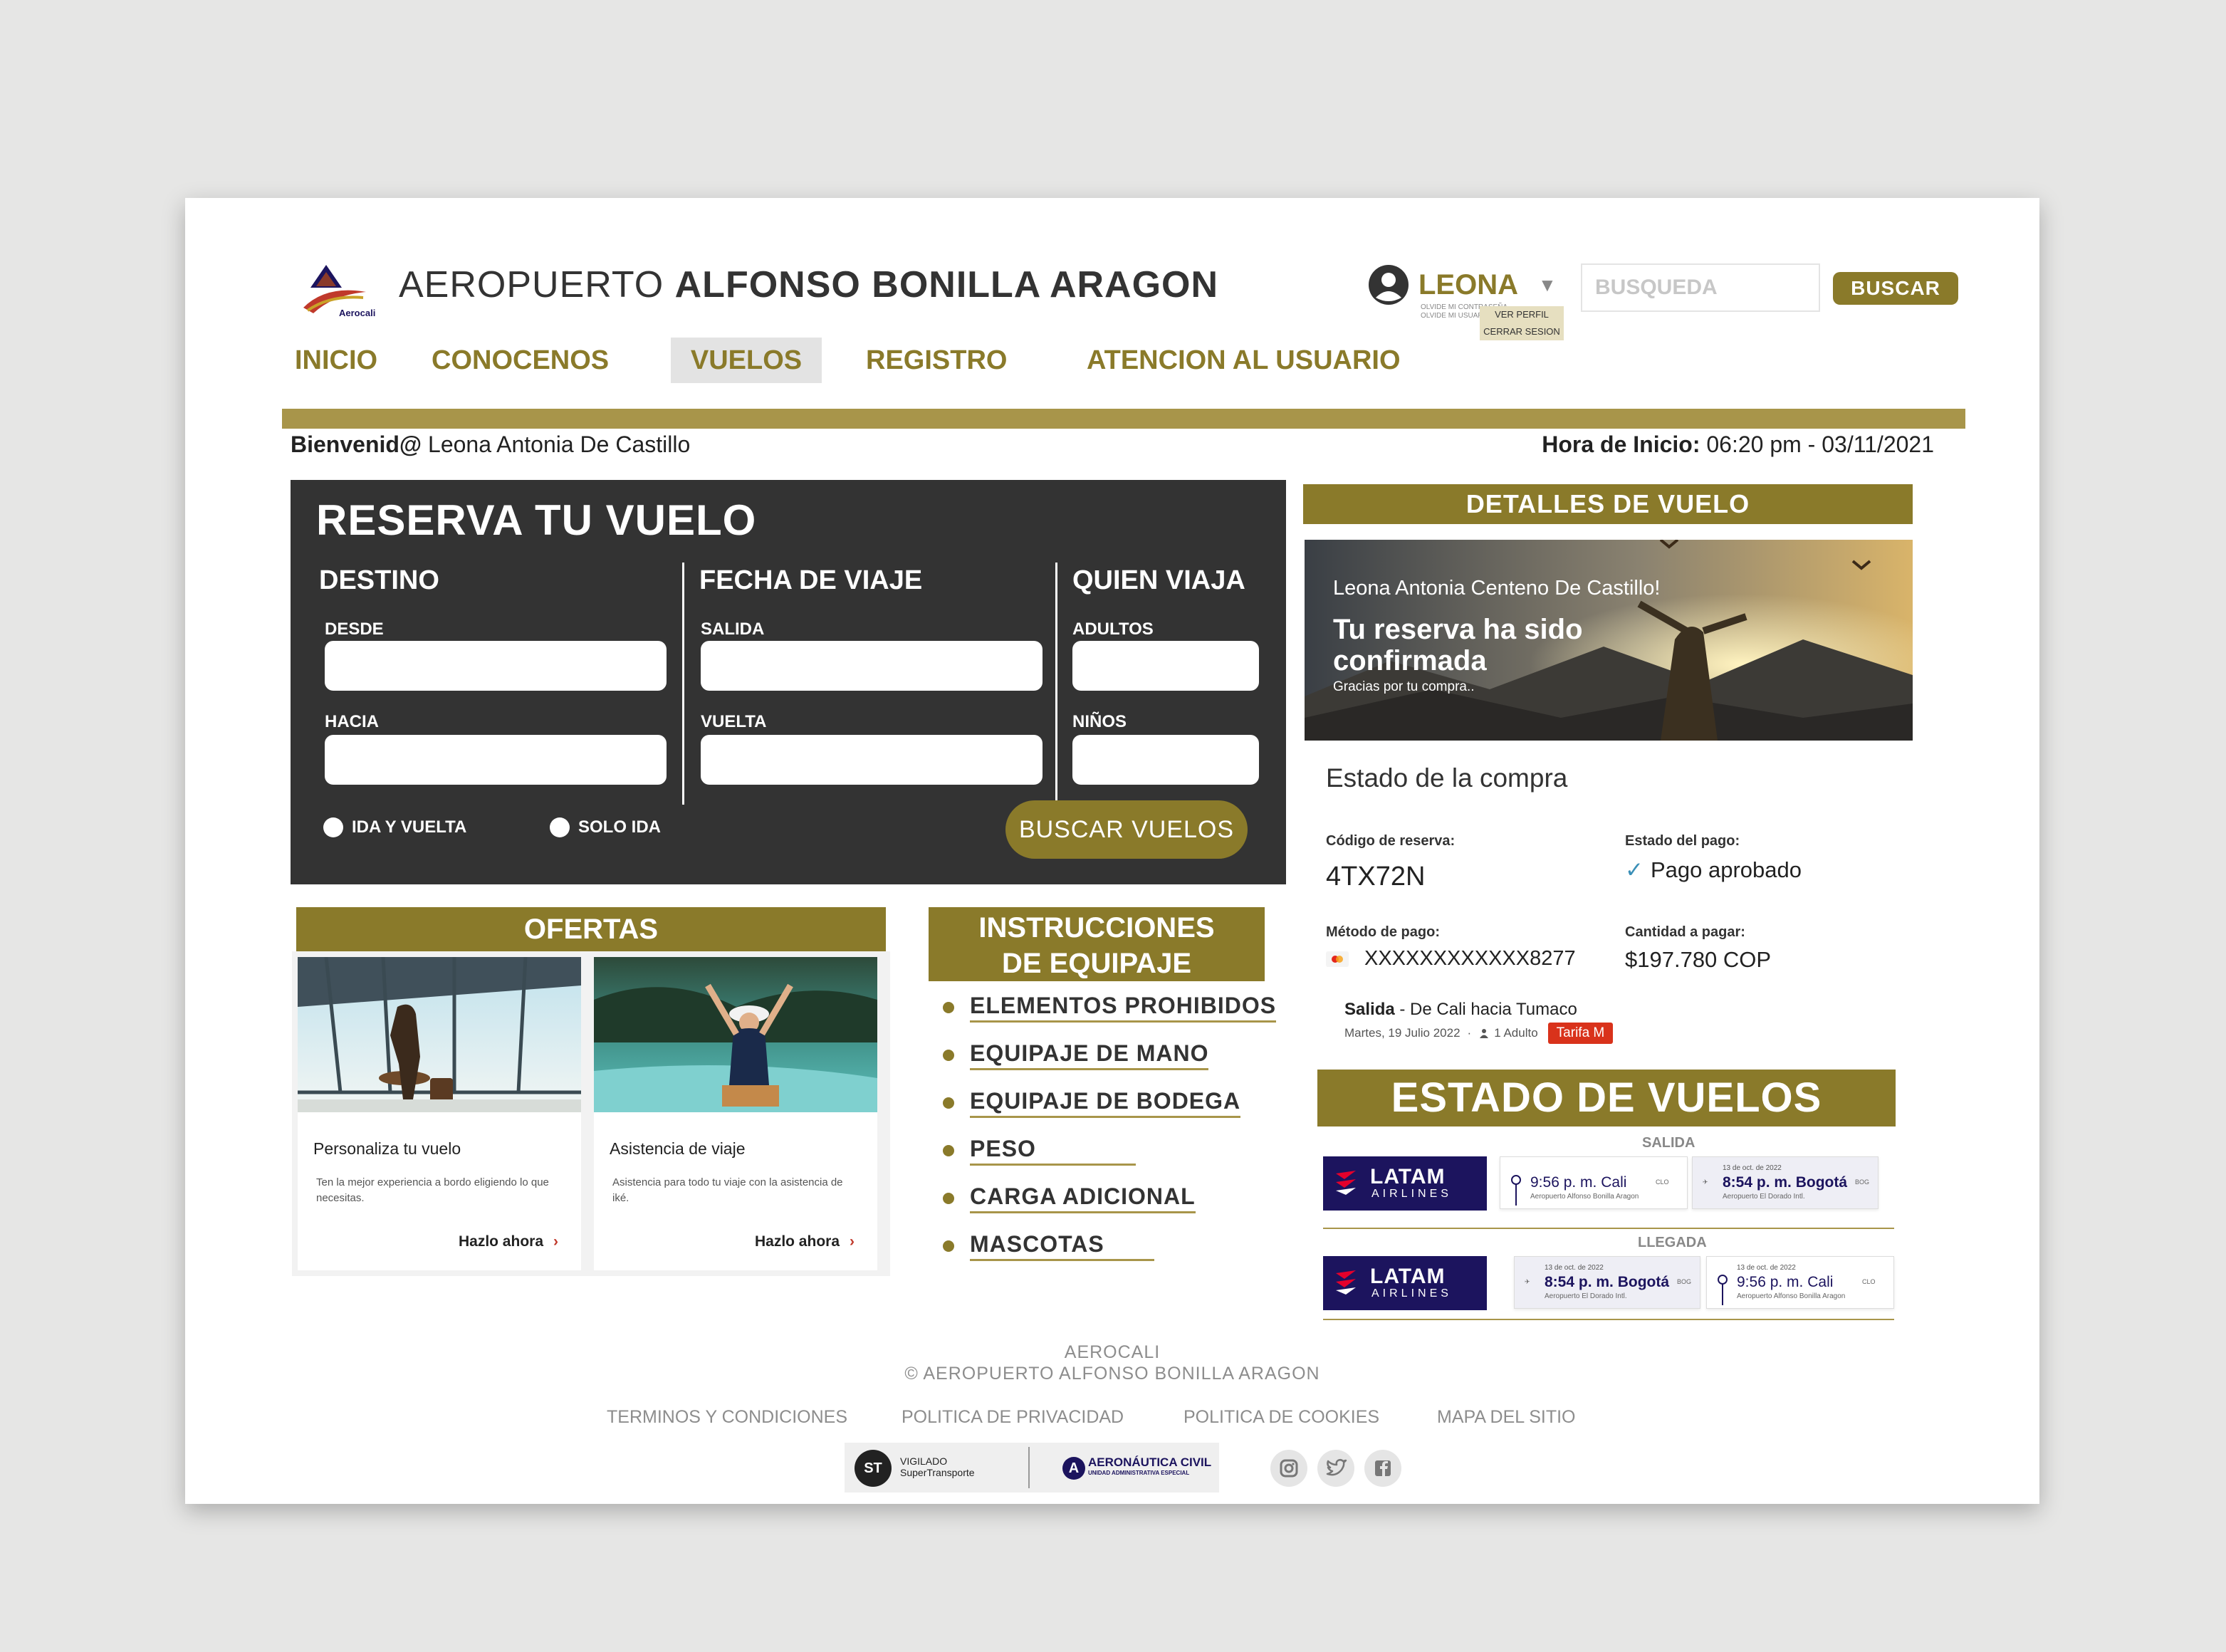  What do you see at coordinates (1123, 1008) in the screenshot?
I see `instr-link: ELEMENTOS PROHIBIDOS` at bounding box center [1123, 1008].